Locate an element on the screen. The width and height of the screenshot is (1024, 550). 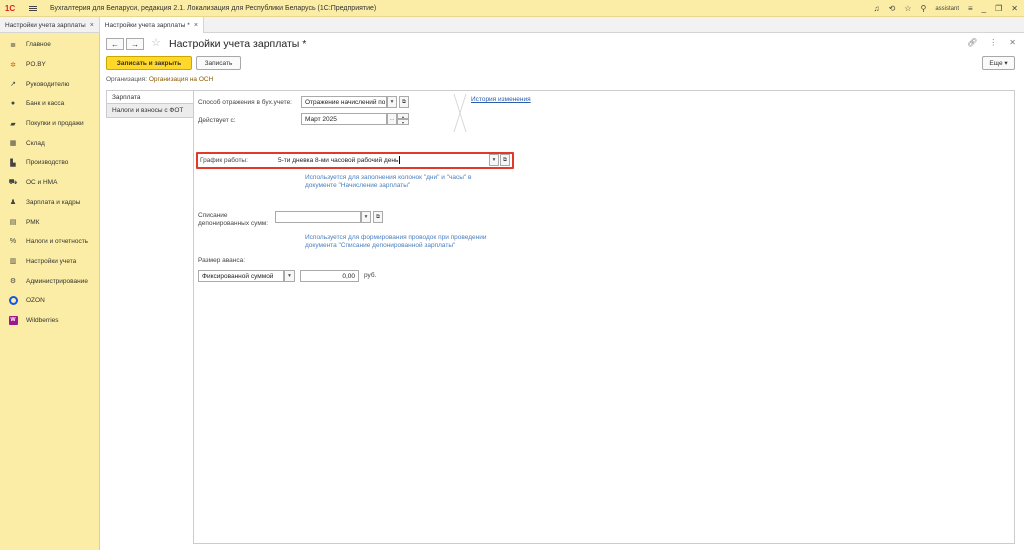
warehouse-icon: ▦ is located at coordinates (13, 144).